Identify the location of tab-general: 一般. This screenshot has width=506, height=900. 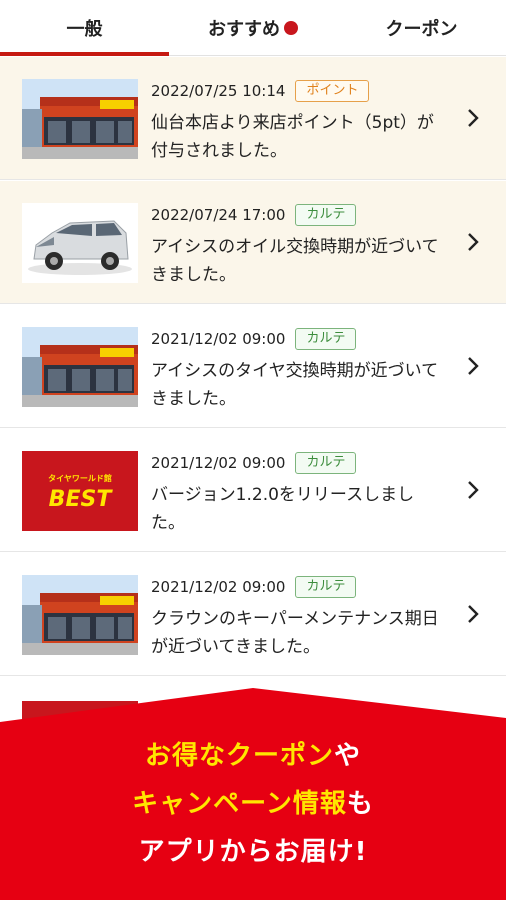
(84, 28).